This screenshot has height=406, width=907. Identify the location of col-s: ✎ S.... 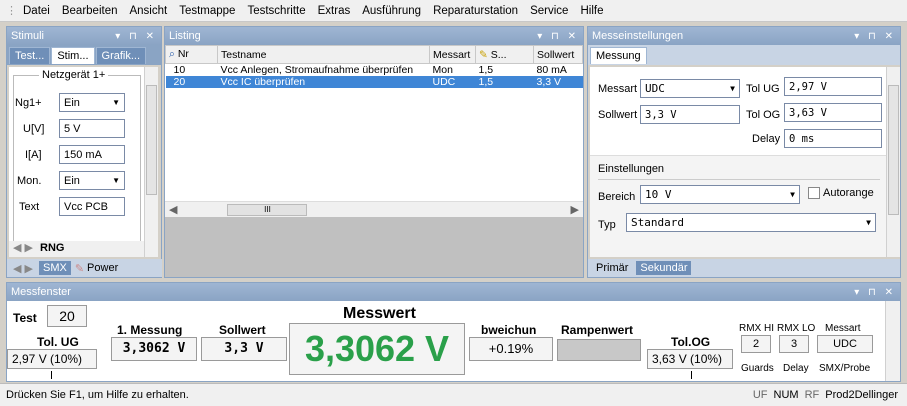
(504, 54).